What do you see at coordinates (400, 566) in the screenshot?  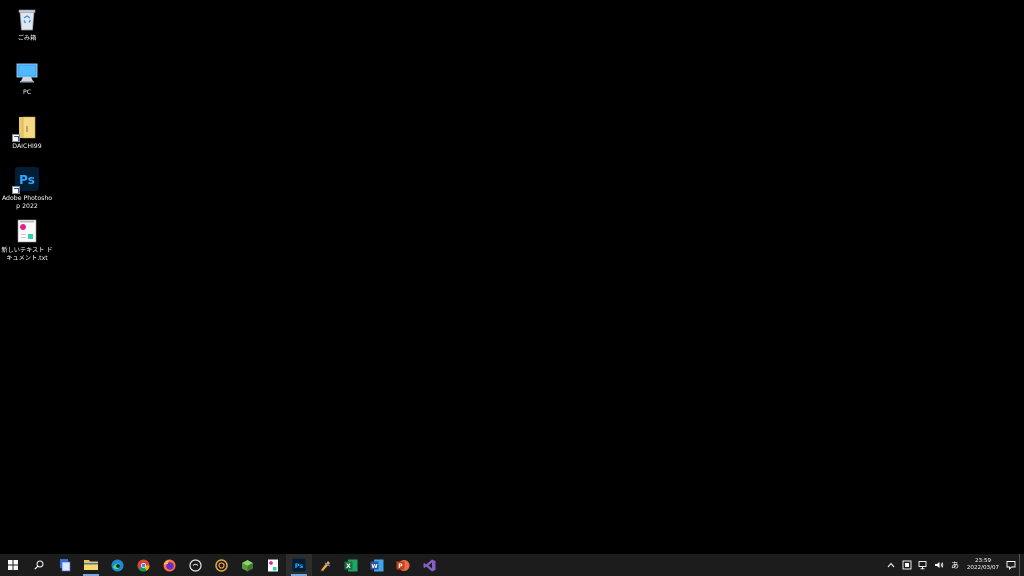 I see `powerpoint-logo-text: P` at bounding box center [400, 566].